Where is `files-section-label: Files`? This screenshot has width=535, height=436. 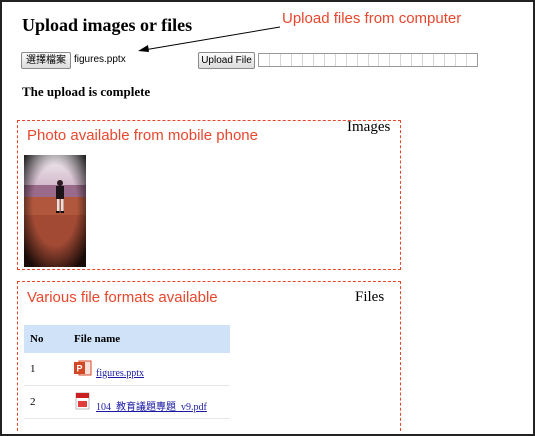
files-section-label: Files is located at coordinates (370, 297).